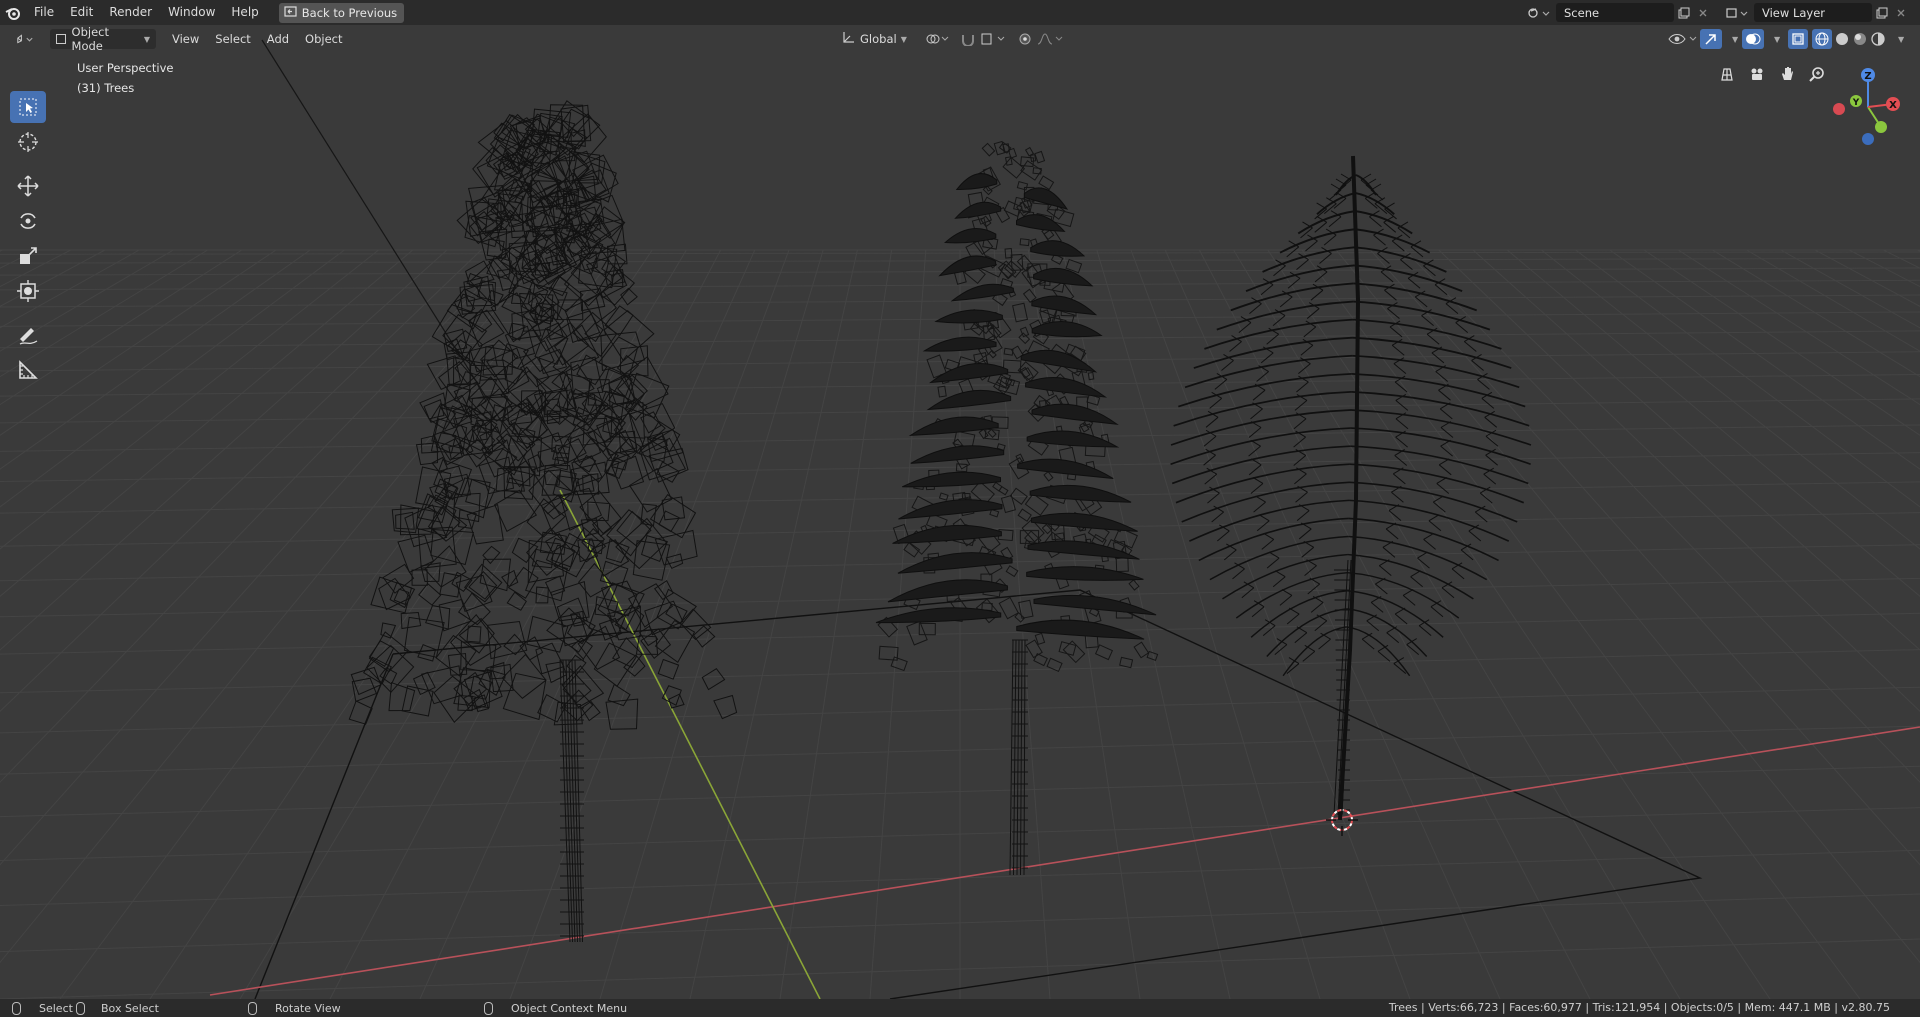 This screenshot has height=1017, width=1920. I want to click on overlays-toggle, so click(1753, 39).